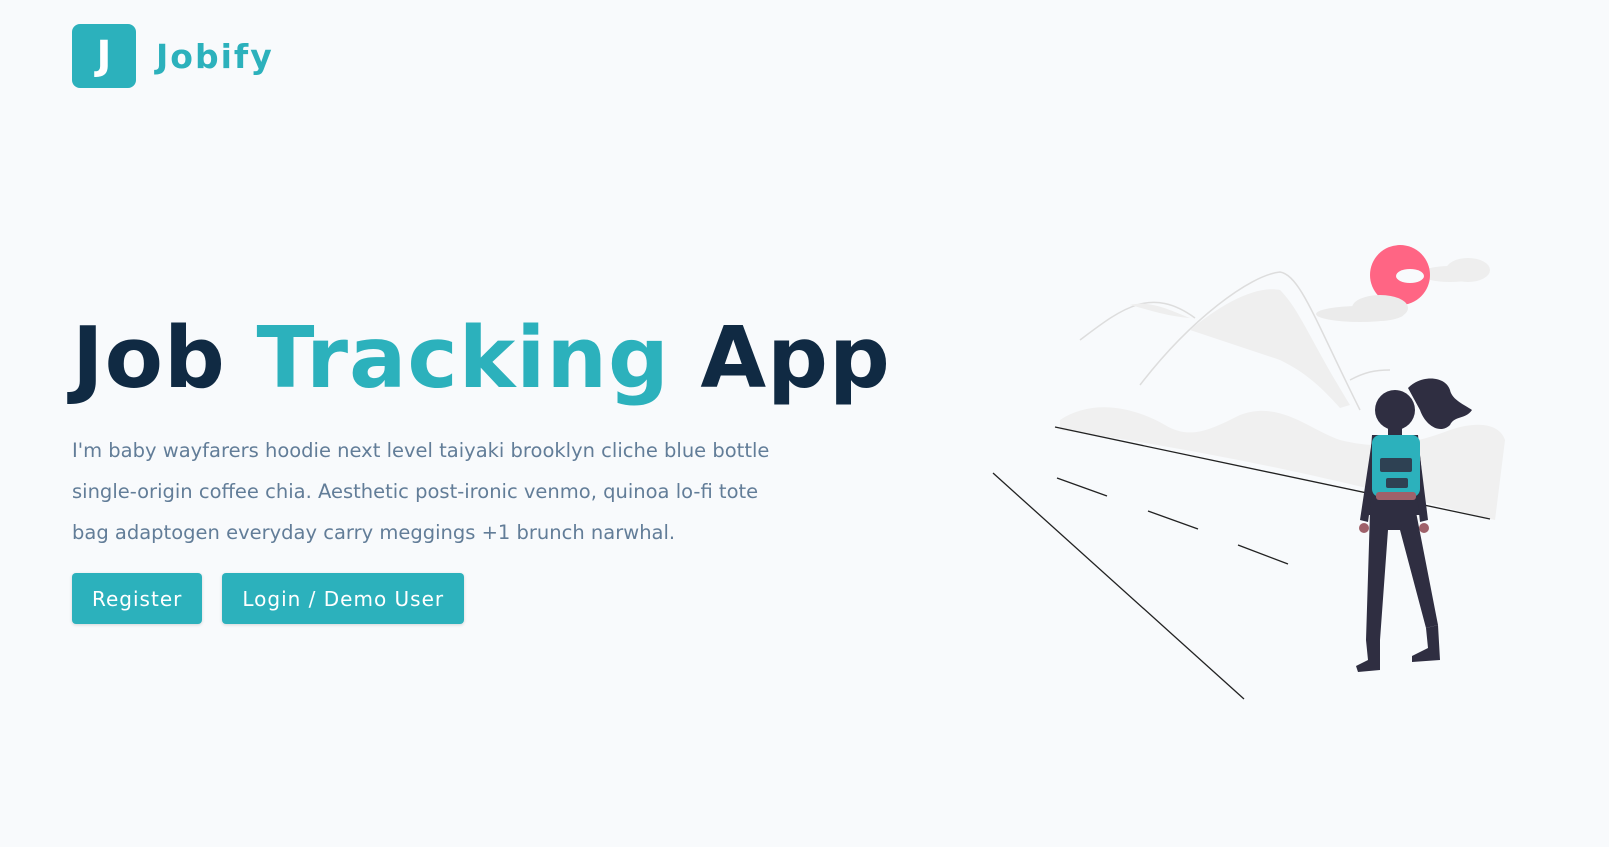 The height and width of the screenshot is (847, 1609). I want to click on logo-icon: J, so click(104, 56).